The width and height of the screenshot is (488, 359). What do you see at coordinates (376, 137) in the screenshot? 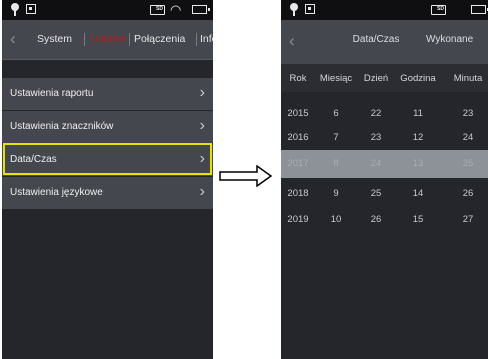
I see `cell-day: 23` at bounding box center [376, 137].